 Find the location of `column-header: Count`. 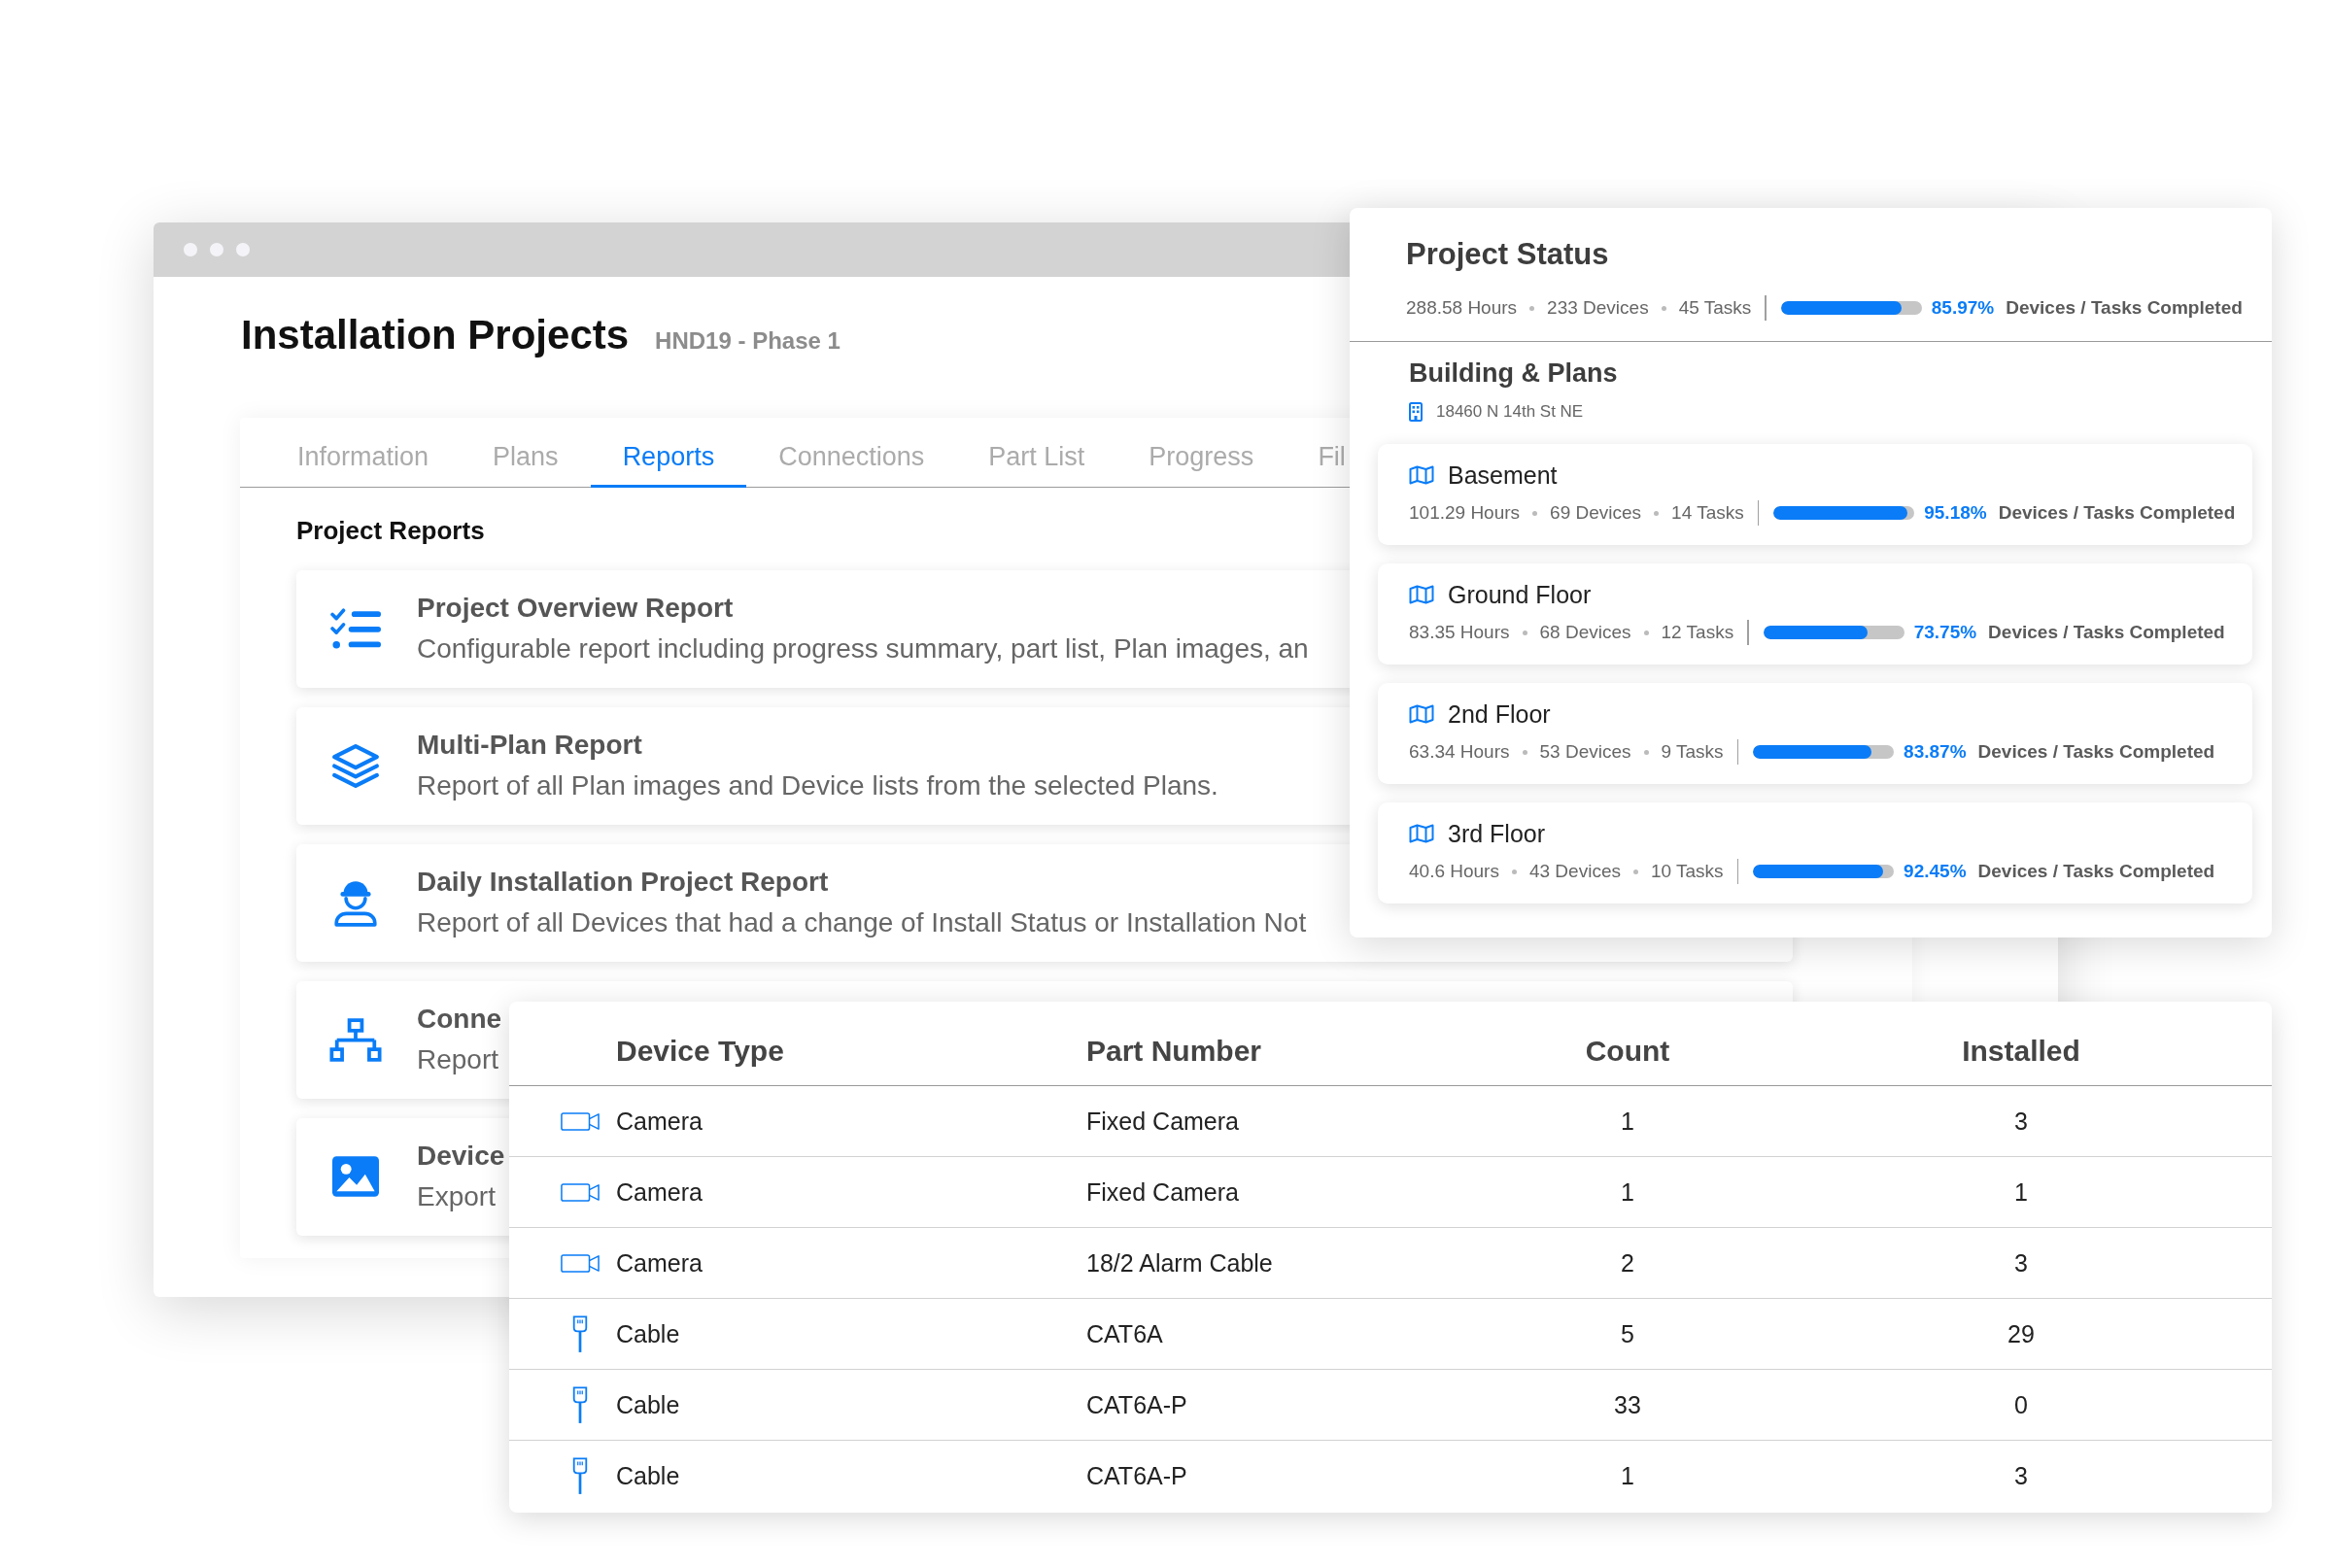

column-header: Count is located at coordinates (1627, 1051).